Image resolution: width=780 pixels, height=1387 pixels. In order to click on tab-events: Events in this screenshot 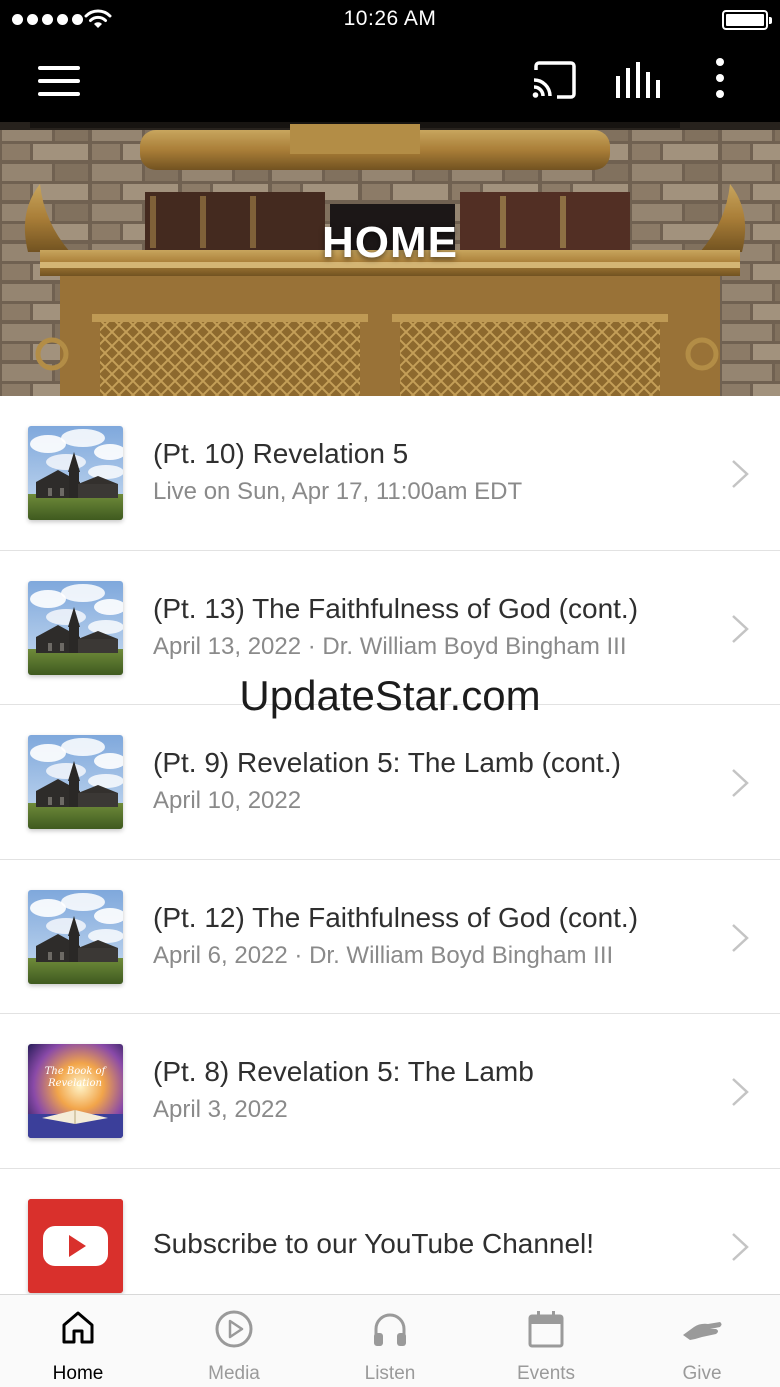, I will do `click(546, 1341)`.